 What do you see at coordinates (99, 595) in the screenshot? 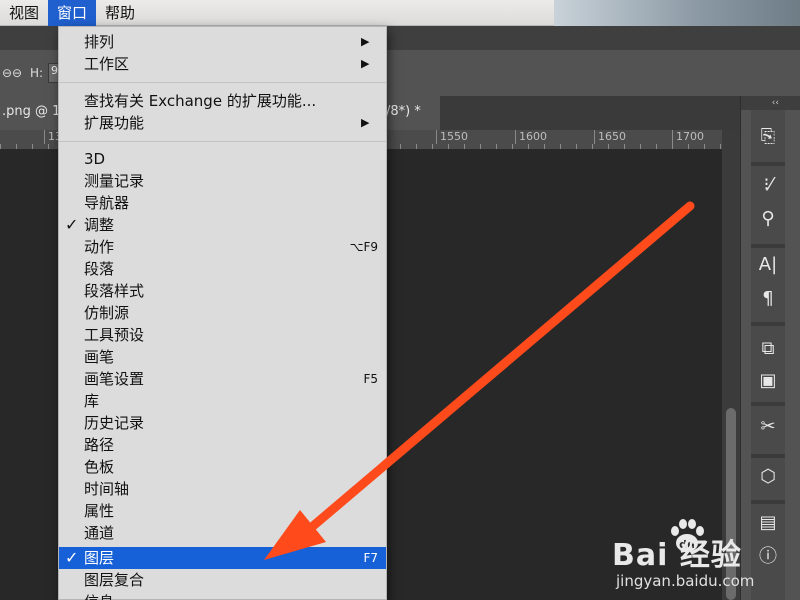
I see `menu-item-label: 信息` at bounding box center [99, 595].